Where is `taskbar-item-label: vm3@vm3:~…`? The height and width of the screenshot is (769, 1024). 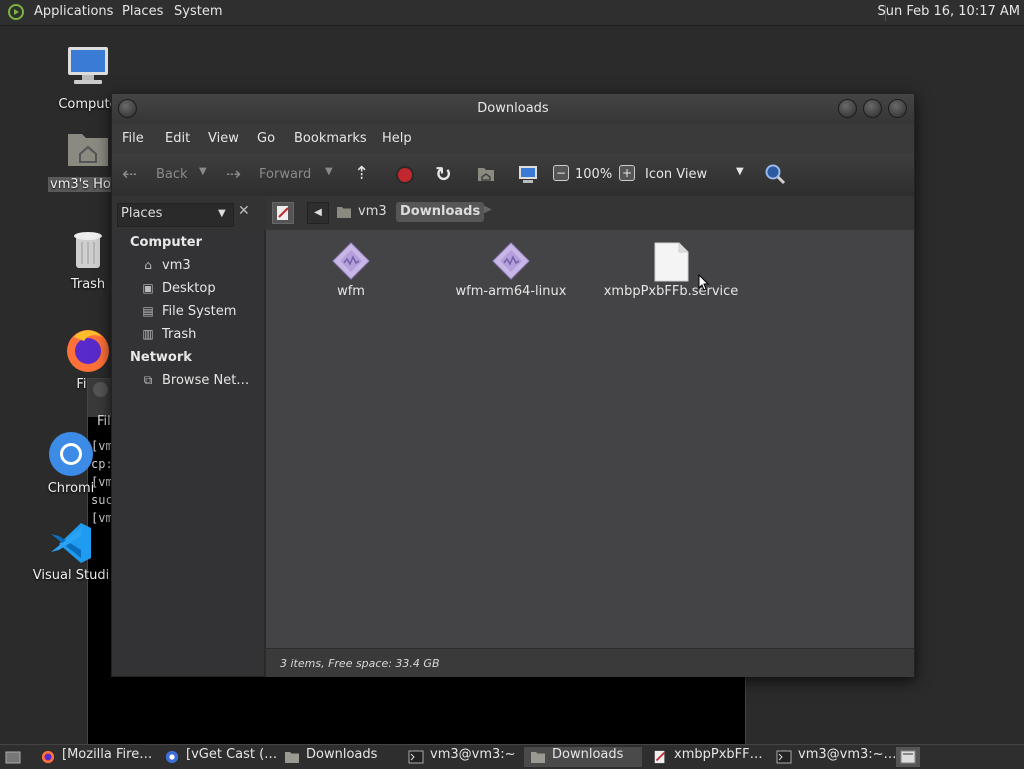 taskbar-item-label: vm3@vm3:~… is located at coordinates (847, 754).